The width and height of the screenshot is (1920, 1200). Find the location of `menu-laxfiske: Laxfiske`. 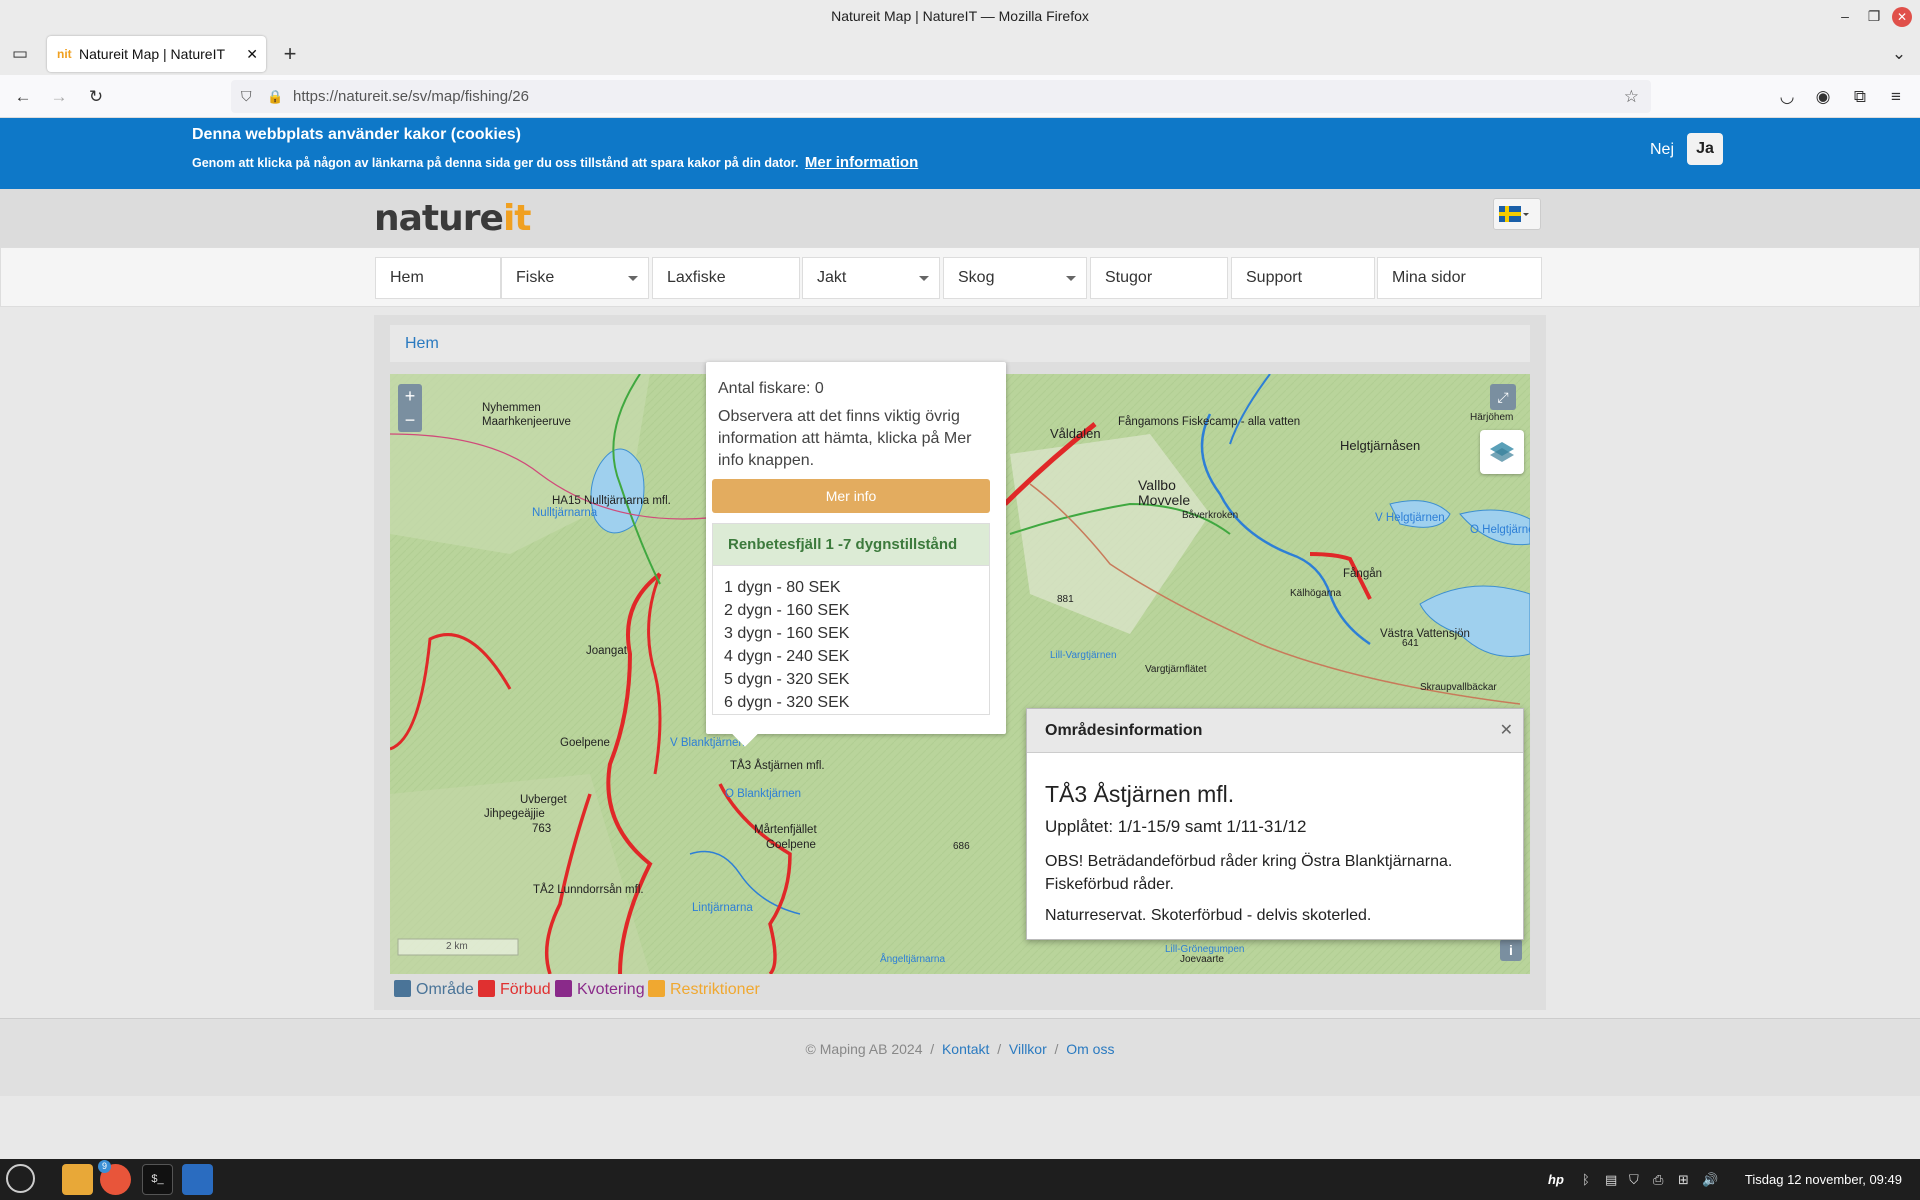

menu-laxfiske: Laxfiske is located at coordinates (726, 278).